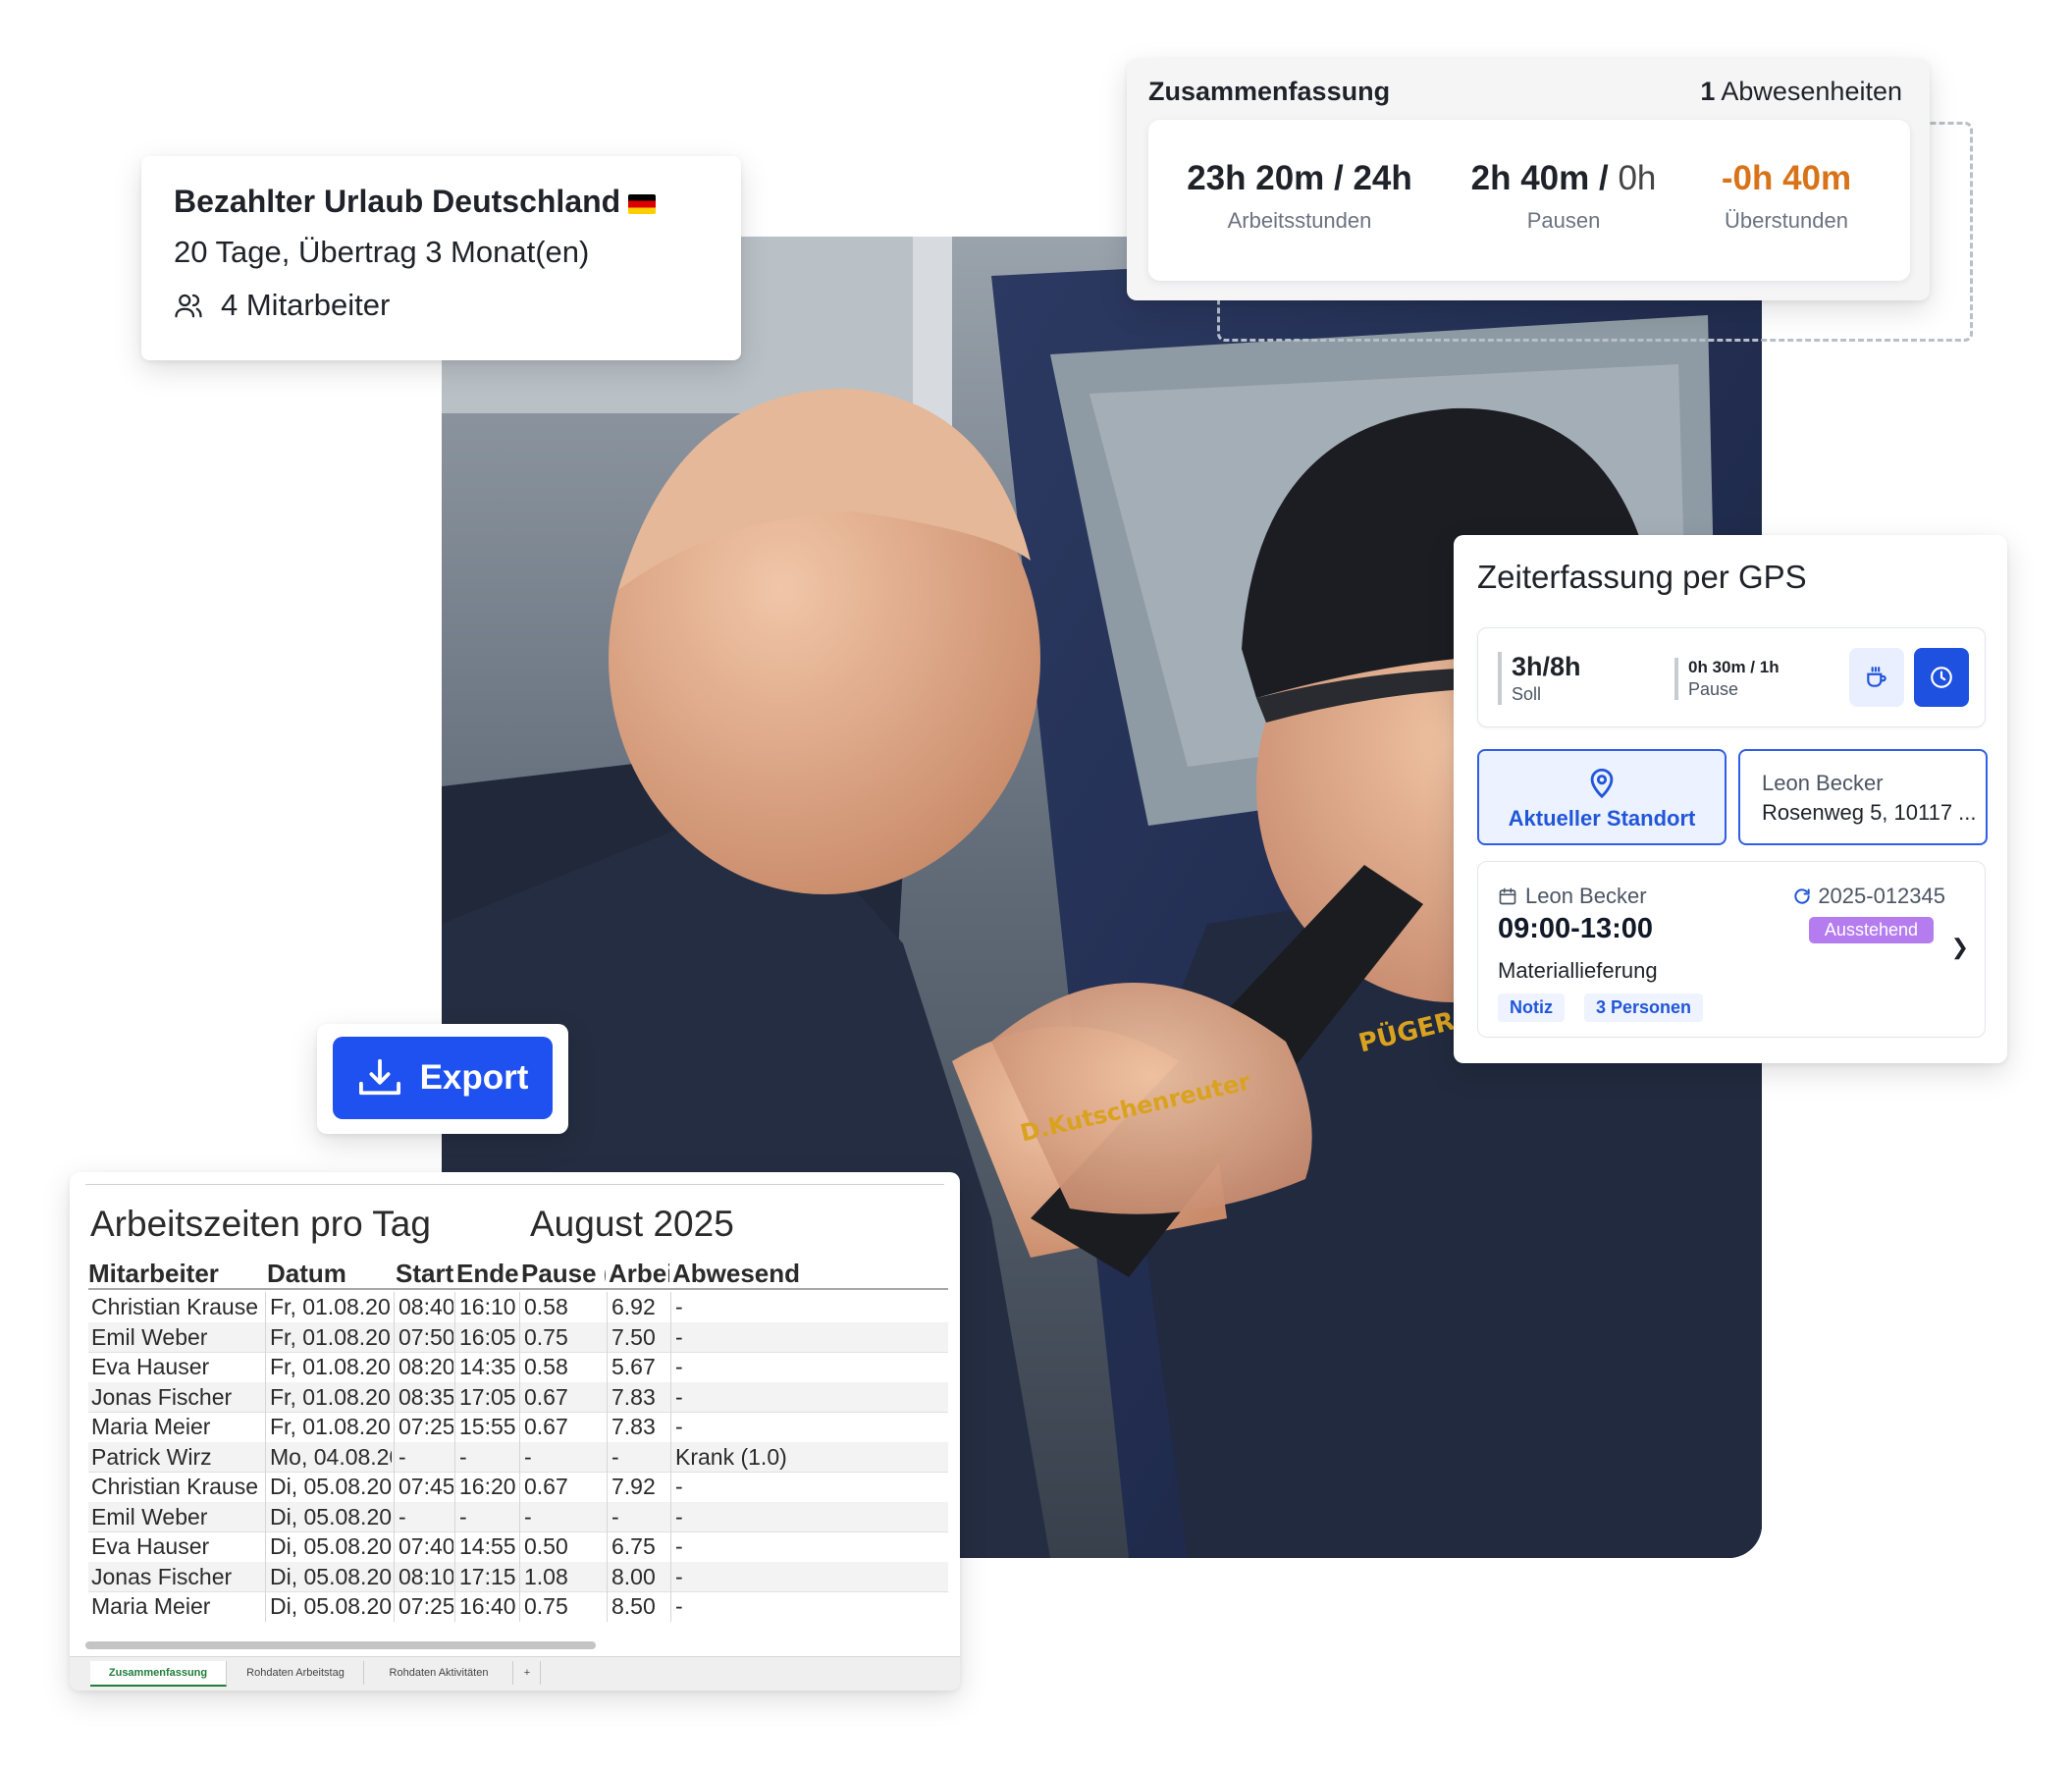 The height and width of the screenshot is (1772, 2072). What do you see at coordinates (425, 1367) in the screenshot?
I see `table-cell: 08:20` at bounding box center [425, 1367].